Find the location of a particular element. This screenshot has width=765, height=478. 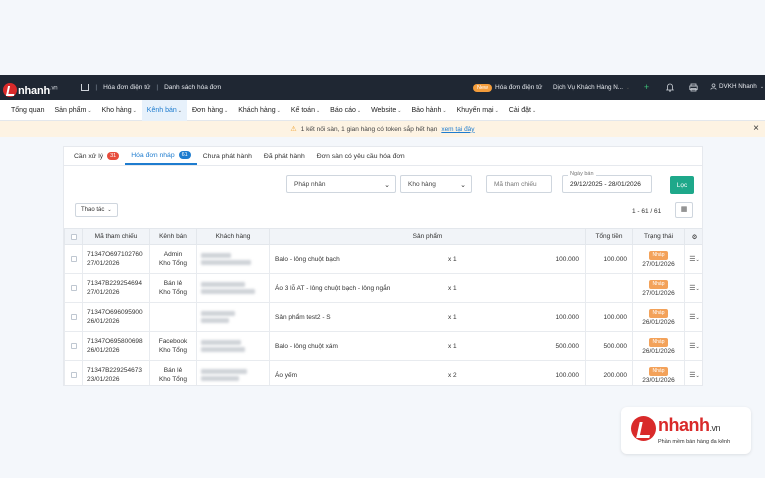

menu-item: Website⌄ is located at coordinates (386, 110).